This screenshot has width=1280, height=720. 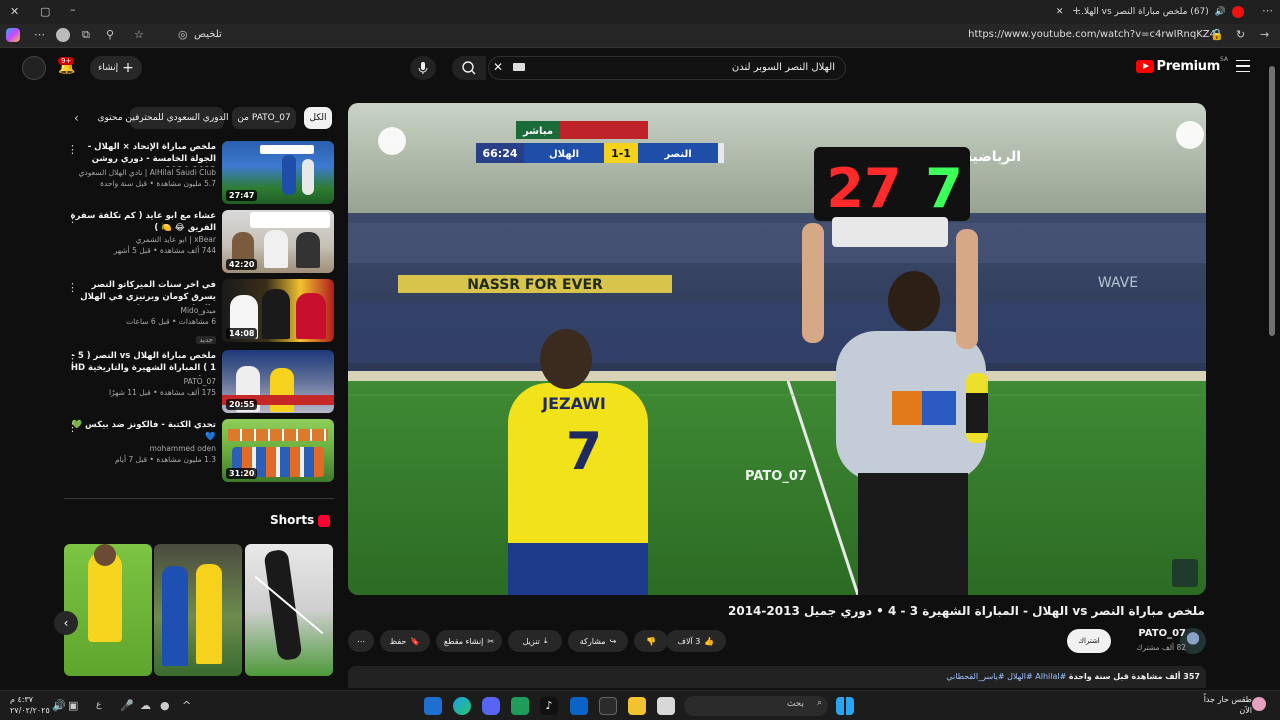 I want to click on taskbar-search: بحث ⌕, so click(x=756, y=706).